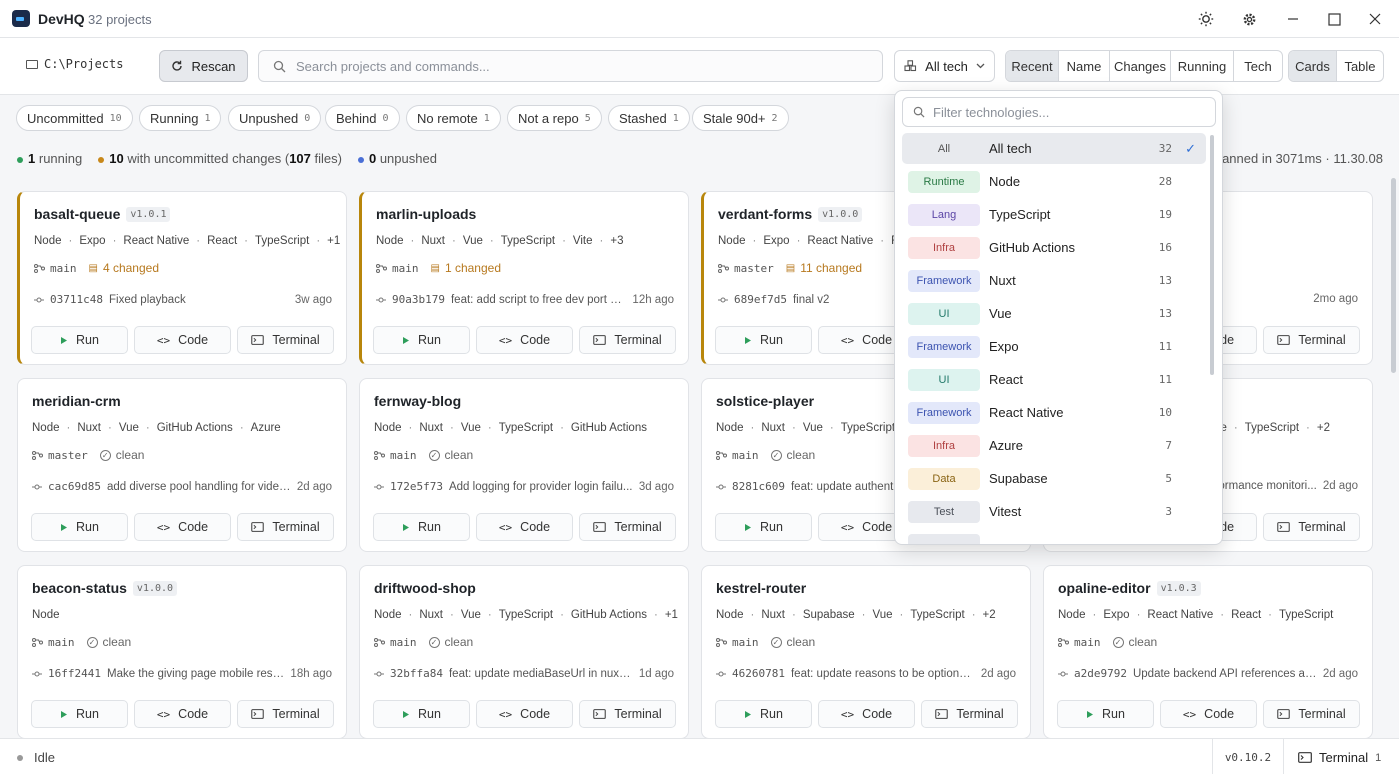 The height and width of the screenshot is (774, 1399). What do you see at coordinates (554, 118) in the screenshot?
I see `chip-not-a-repo: Not a repo 5` at bounding box center [554, 118].